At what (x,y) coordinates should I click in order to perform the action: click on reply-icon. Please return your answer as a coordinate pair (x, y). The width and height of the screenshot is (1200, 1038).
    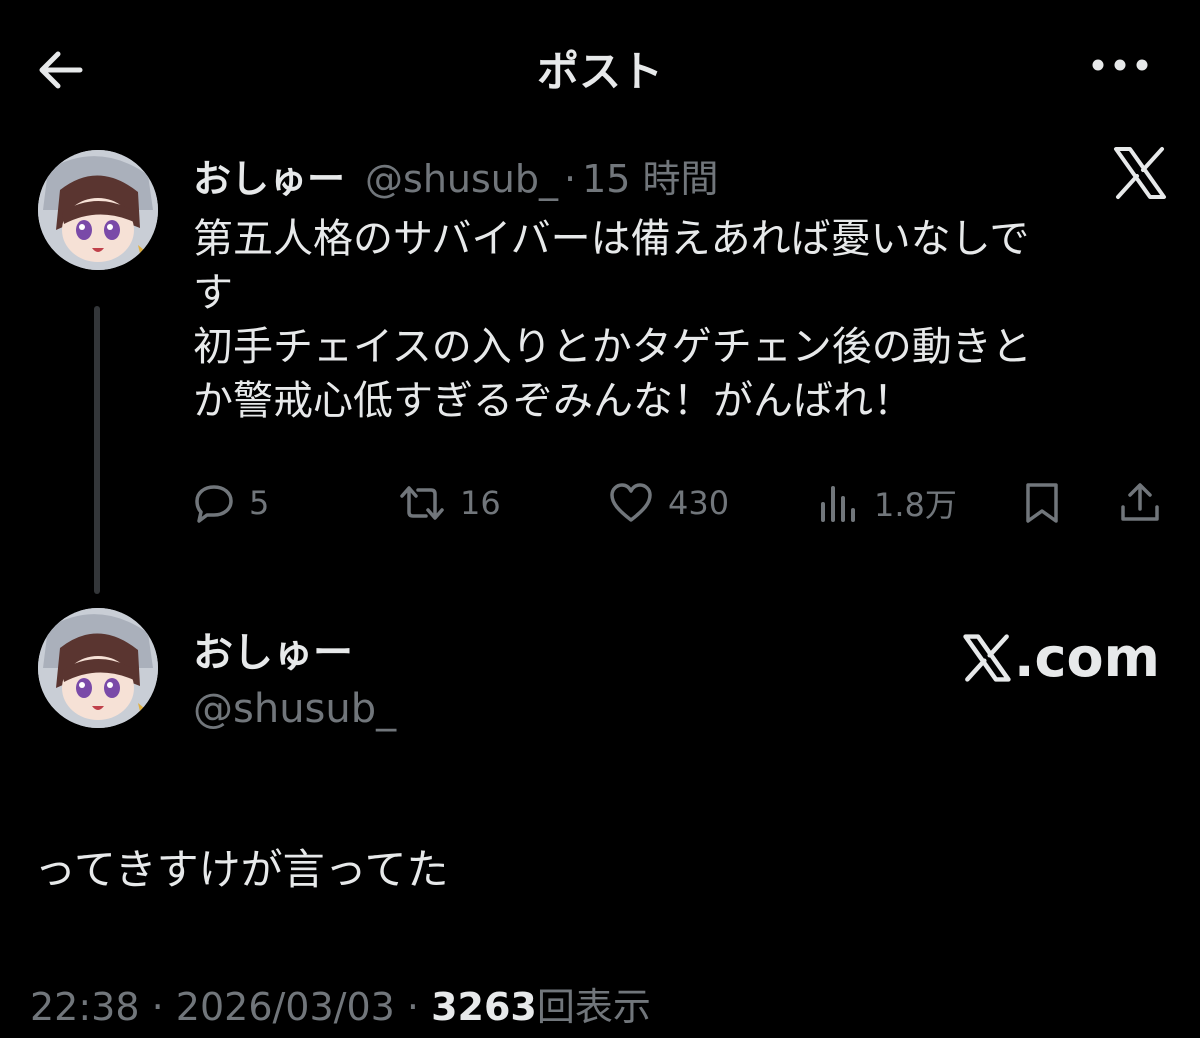
    Looking at the image, I should click on (214, 504).